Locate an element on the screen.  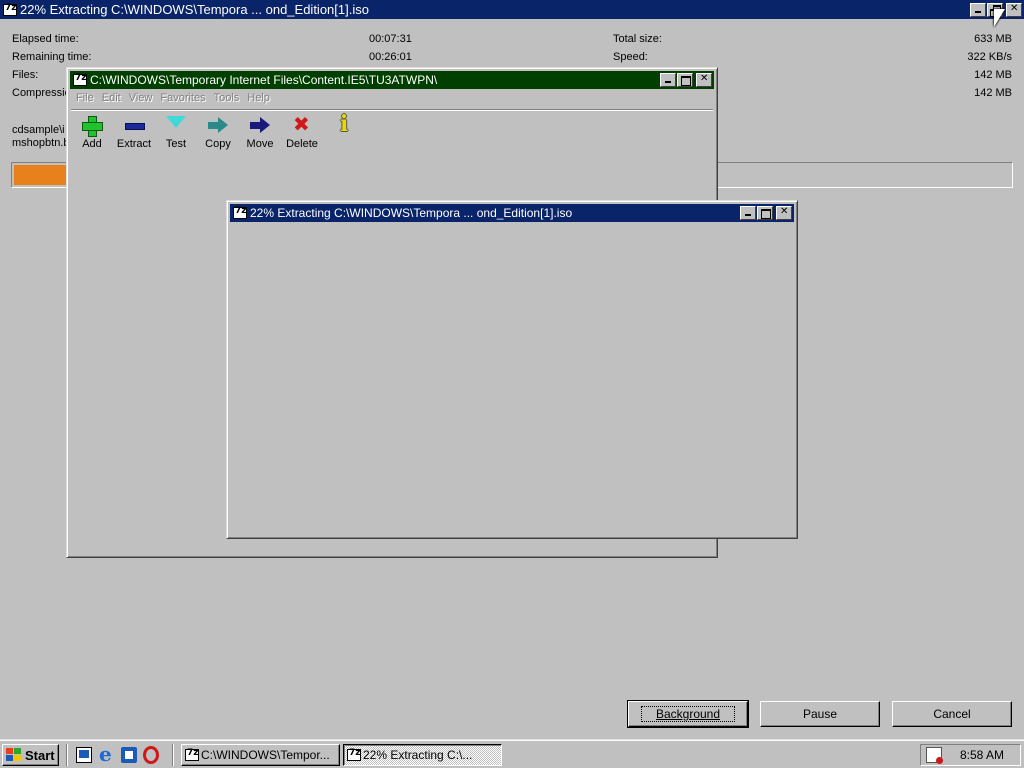
start-button: Start is located at coordinates (30, 755).